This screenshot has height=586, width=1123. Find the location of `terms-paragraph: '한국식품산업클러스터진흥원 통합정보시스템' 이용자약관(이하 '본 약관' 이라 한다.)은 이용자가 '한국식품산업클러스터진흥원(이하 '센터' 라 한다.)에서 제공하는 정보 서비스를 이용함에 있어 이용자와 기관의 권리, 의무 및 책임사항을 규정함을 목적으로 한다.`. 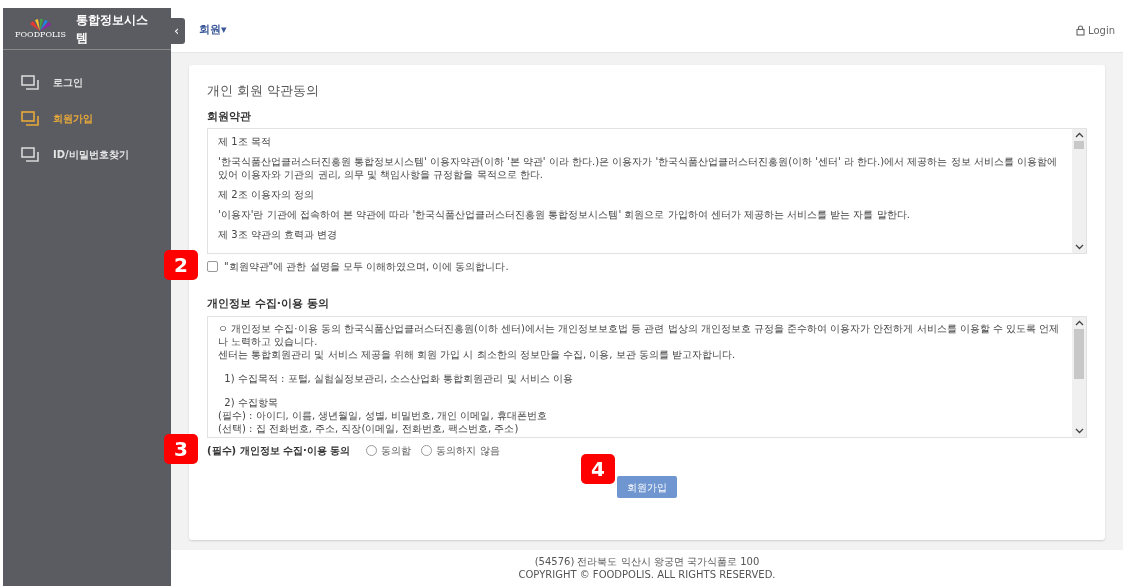

terms-paragraph: '한국식품산업클러스터진흥원 통합정보시스템' 이용자약관(이하 '본 약관' 이라 한다.)은 이용자가 '한국식품산업클러스터진흥원(이하 '센터' 라 한다.)에서 제공하는 정보 서비스를 이용함에 있어 이용자와 기관의 권리, 의무 및 책임사항을 규정함을 목적으로 한다. is located at coordinates (638, 168).